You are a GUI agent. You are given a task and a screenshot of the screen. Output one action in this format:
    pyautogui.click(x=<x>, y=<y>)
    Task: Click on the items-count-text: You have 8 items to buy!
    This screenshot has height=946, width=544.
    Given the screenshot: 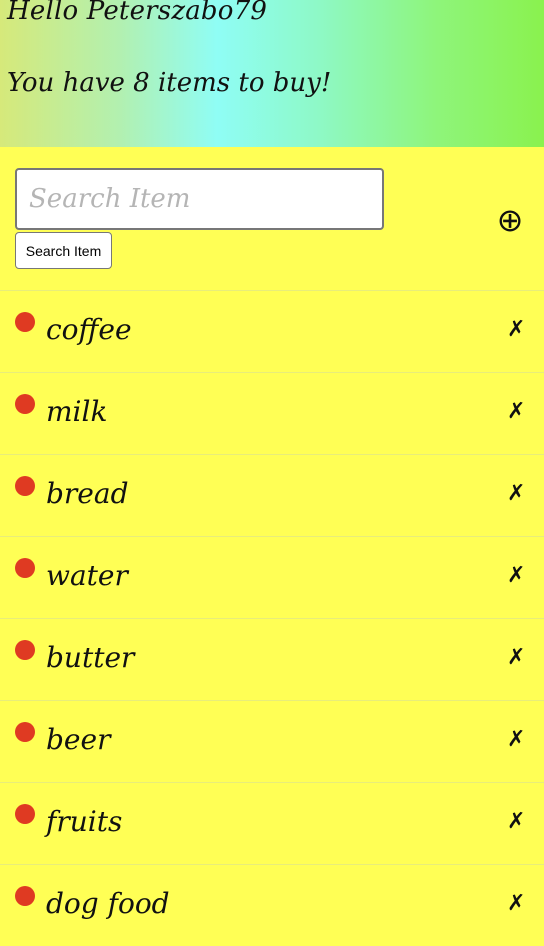 What is the action you would take?
    pyautogui.click(x=169, y=83)
    